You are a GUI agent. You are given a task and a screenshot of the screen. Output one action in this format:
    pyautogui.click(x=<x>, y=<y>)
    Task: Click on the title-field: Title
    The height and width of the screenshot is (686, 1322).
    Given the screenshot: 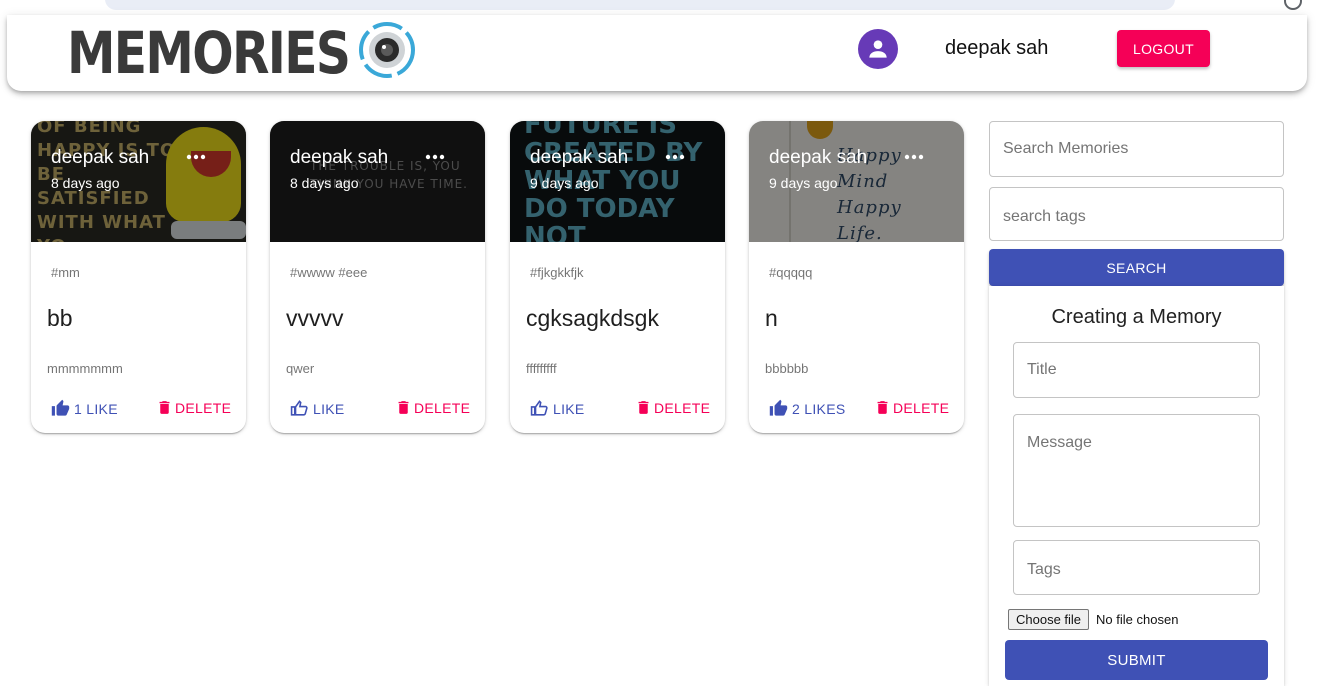 What is the action you would take?
    pyautogui.click(x=1136, y=370)
    